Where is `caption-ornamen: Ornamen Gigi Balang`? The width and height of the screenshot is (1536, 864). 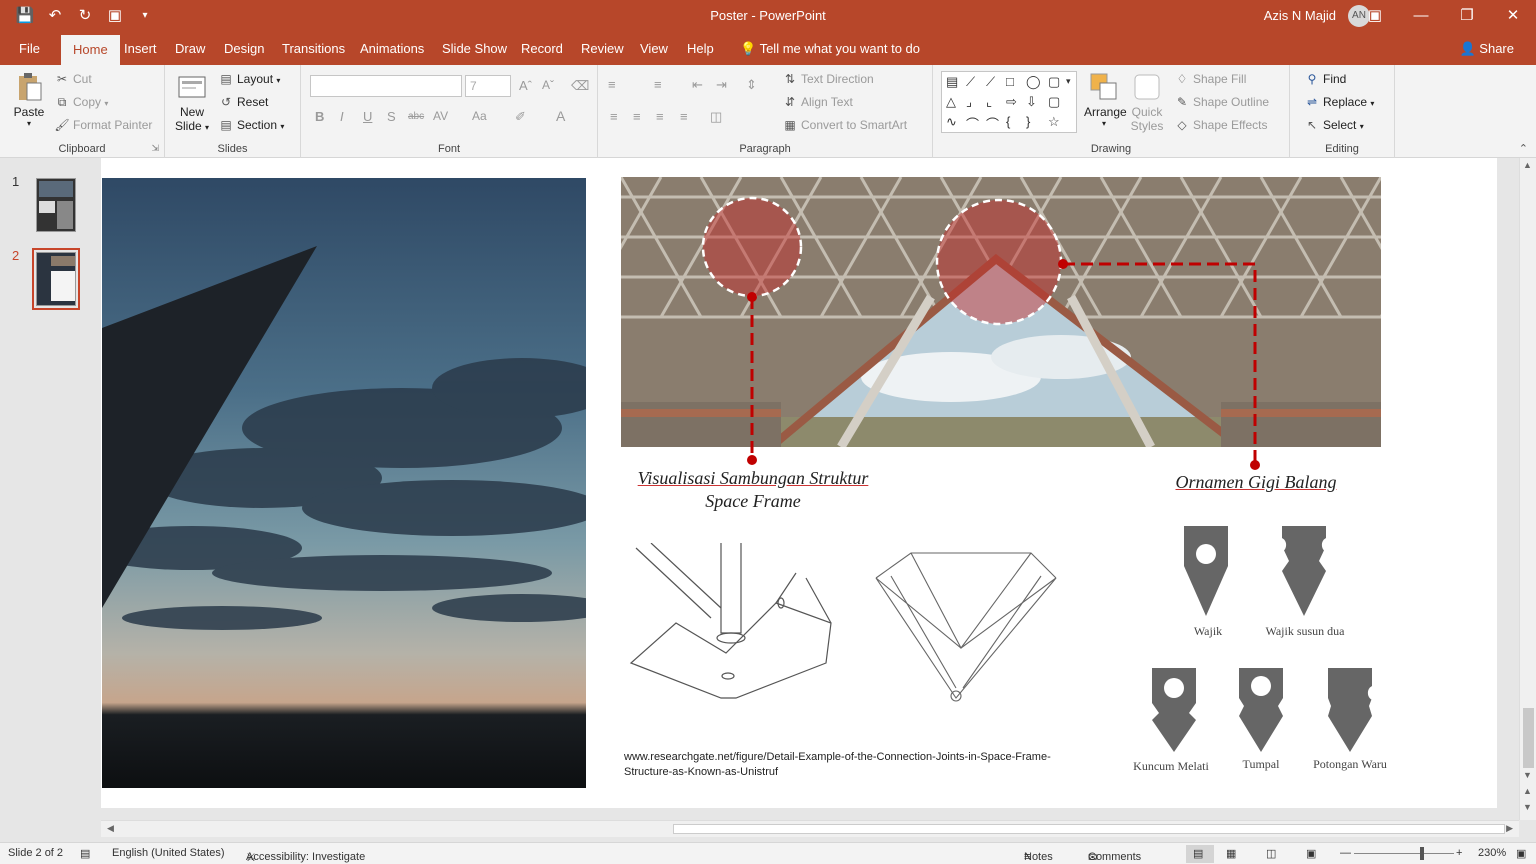
caption-ornamen: Ornamen Gigi Balang is located at coordinates (1256, 482).